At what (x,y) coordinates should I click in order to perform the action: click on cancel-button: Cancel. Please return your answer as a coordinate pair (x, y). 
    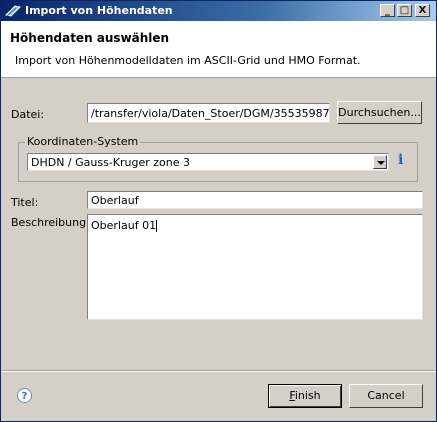
    Looking at the image, I should click on (386, 396).